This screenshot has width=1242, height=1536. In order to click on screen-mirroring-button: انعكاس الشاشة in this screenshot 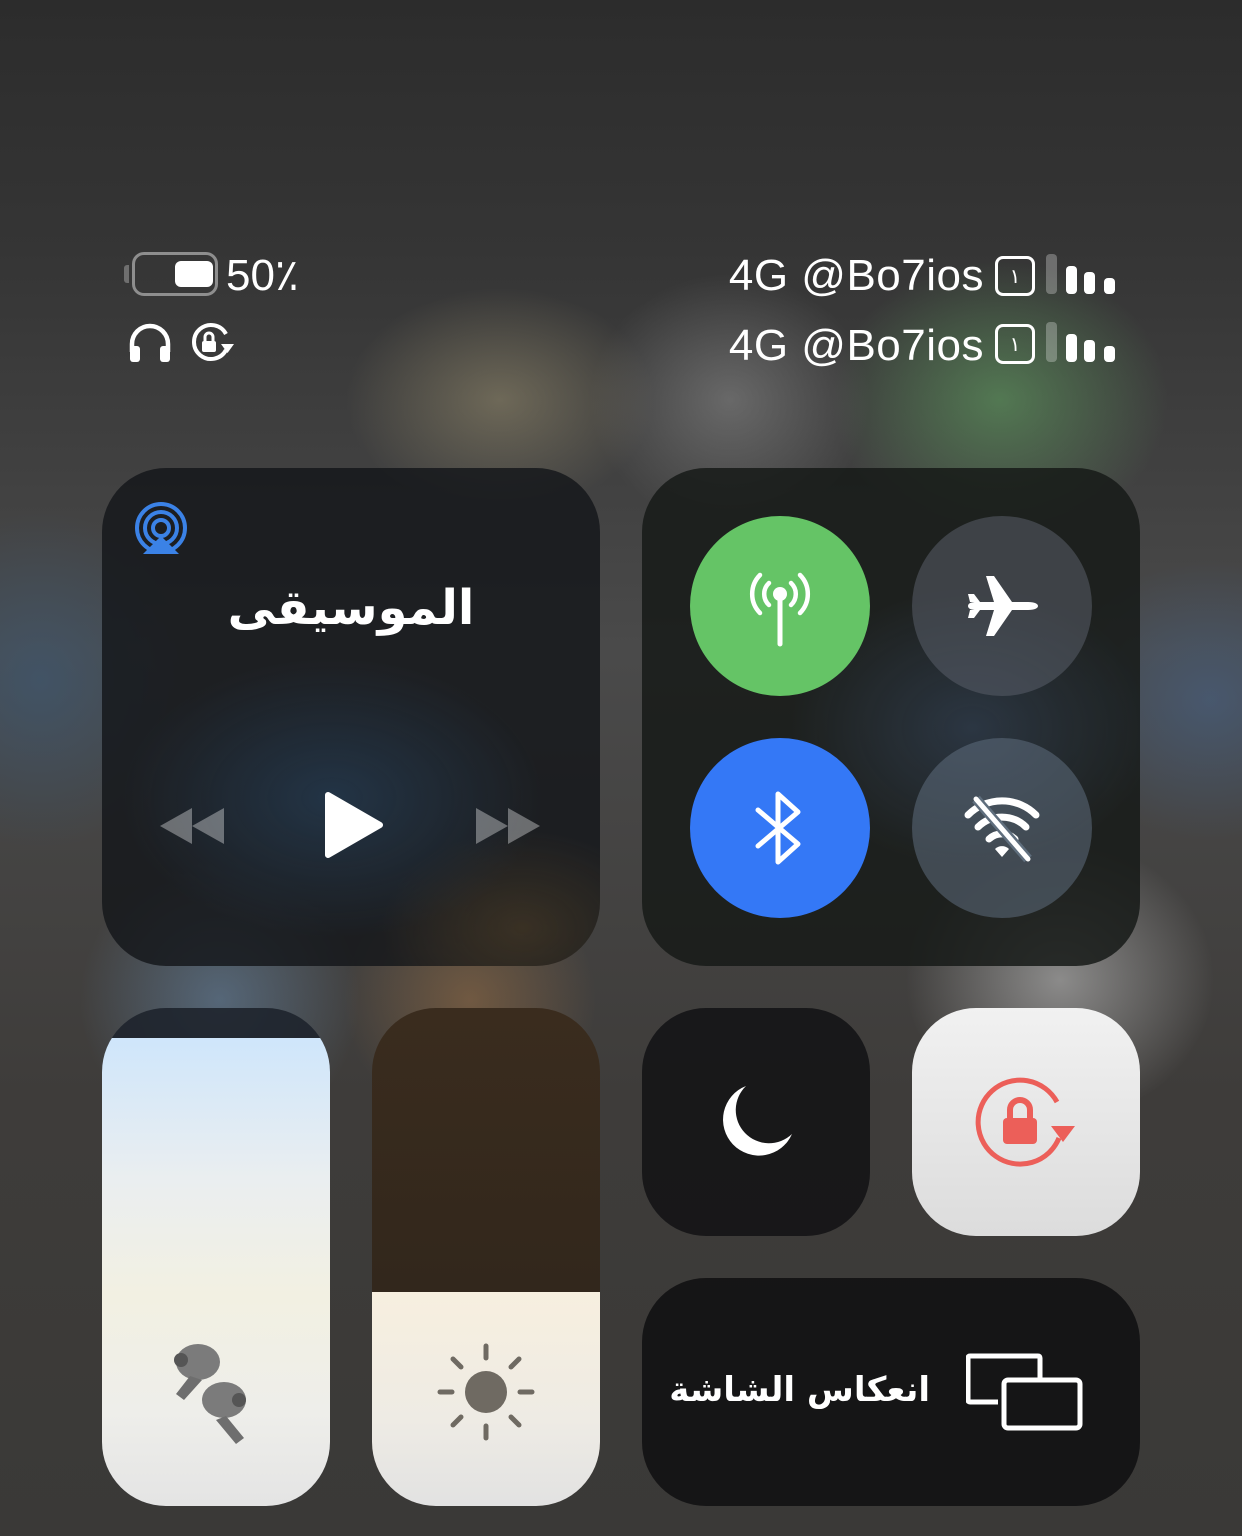, I will do `click(891, 1392)`.